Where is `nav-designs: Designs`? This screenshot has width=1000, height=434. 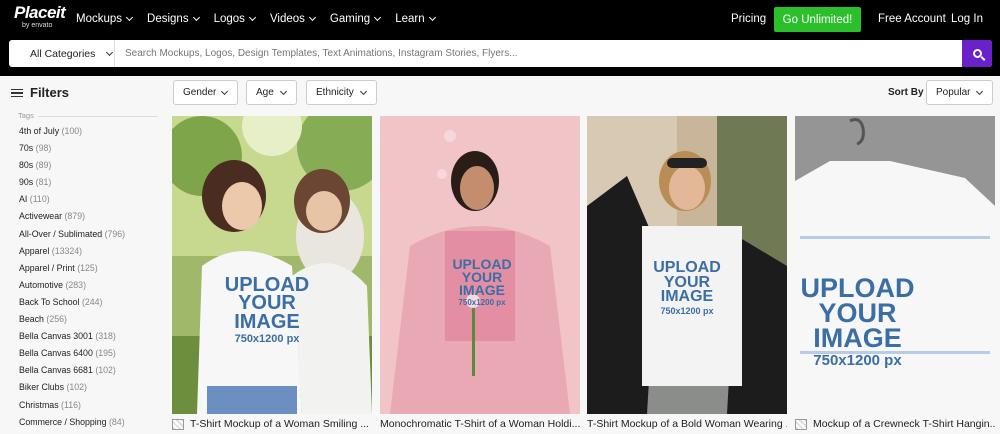
nav-designs: Designs is located at coordinates (173, 19).